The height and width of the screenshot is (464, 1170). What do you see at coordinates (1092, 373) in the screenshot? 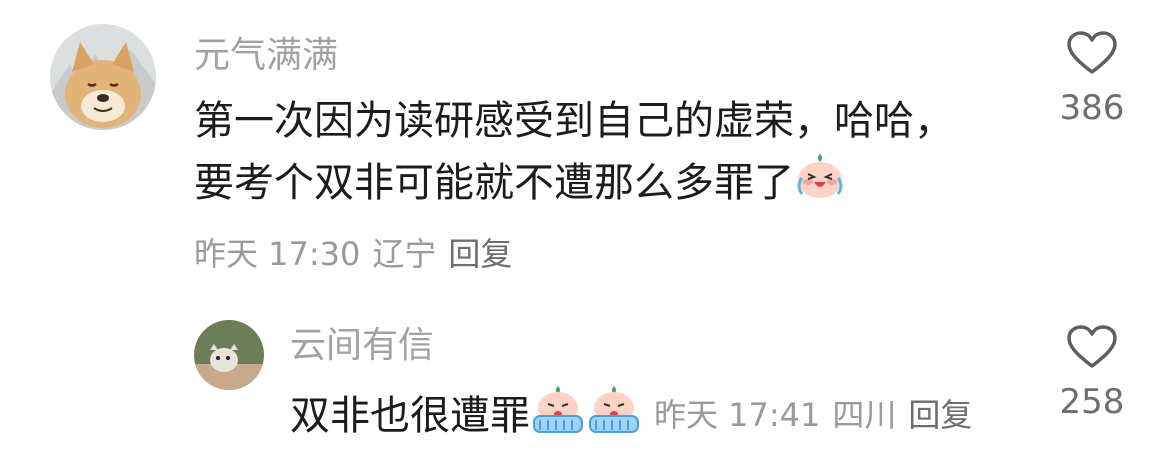
I see `like-button: 258` at bounding box center [1092, 373].